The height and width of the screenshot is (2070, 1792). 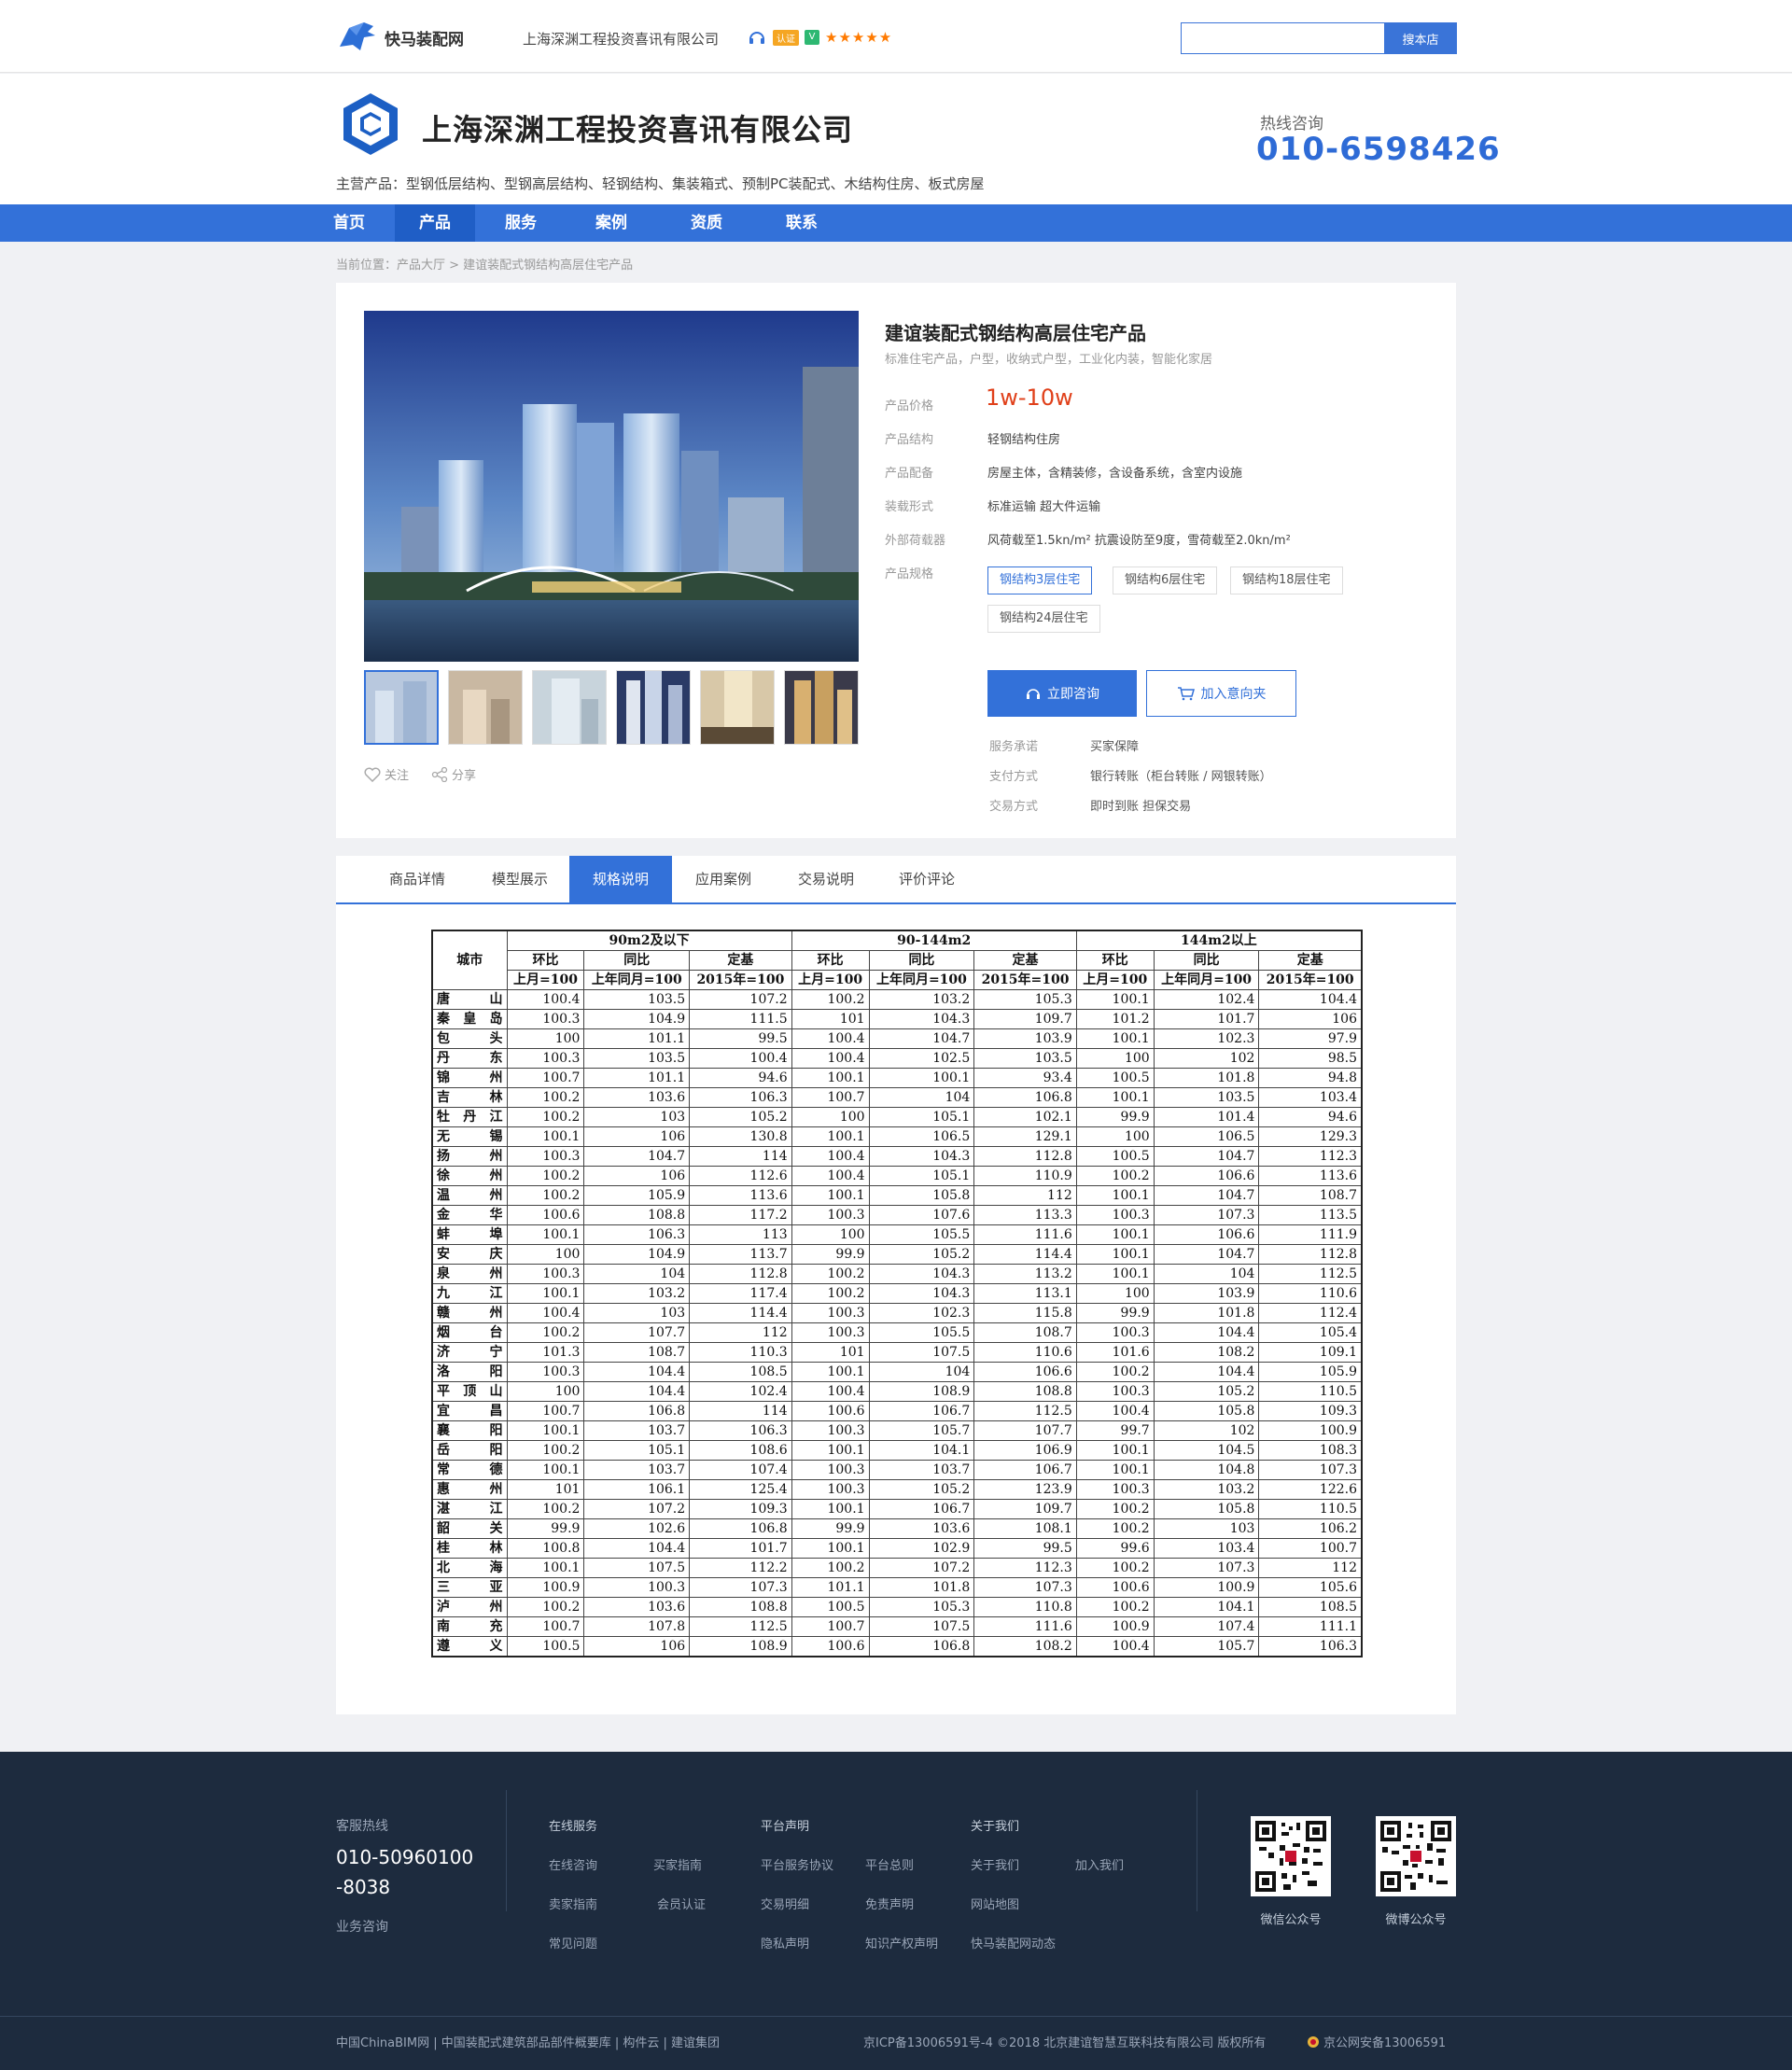 What do you see at coordinates (545, 1411) in the screenshot?
I see `index-cell: 100.7` at bounding box center [545, 1411].